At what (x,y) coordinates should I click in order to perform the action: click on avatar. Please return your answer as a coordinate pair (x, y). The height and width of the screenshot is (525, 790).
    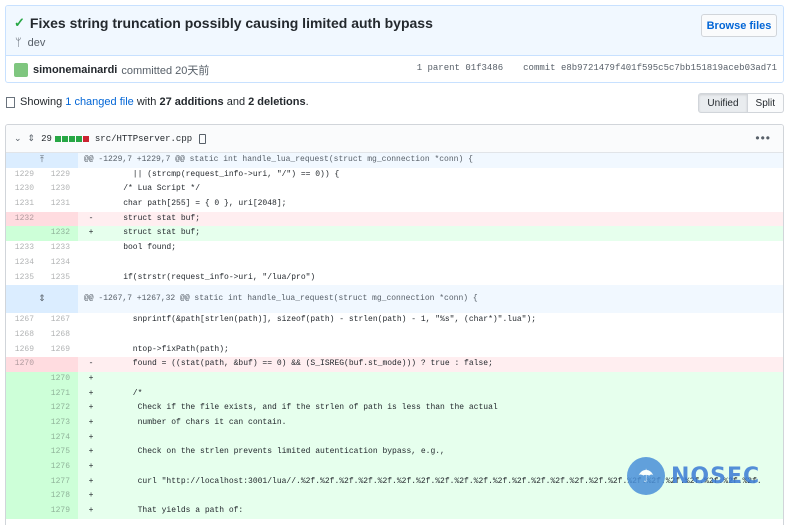
    Looking at the image, I should click on (21, 70).